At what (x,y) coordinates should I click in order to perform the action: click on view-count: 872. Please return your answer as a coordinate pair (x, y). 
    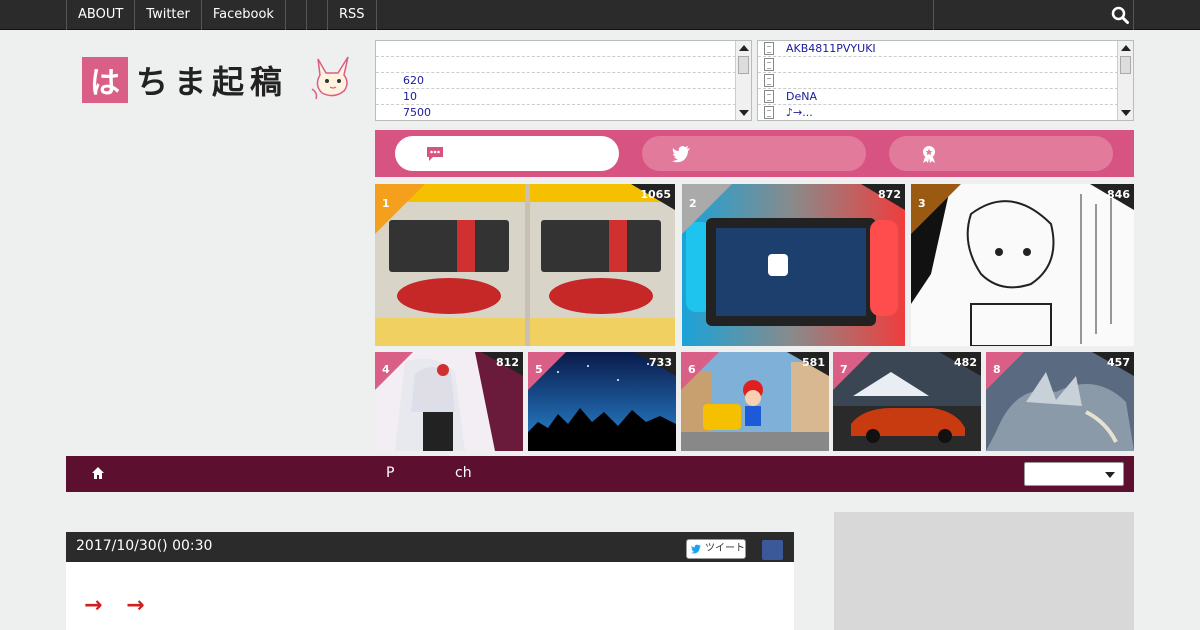
    Looking at the image, I should click on (889, 194).